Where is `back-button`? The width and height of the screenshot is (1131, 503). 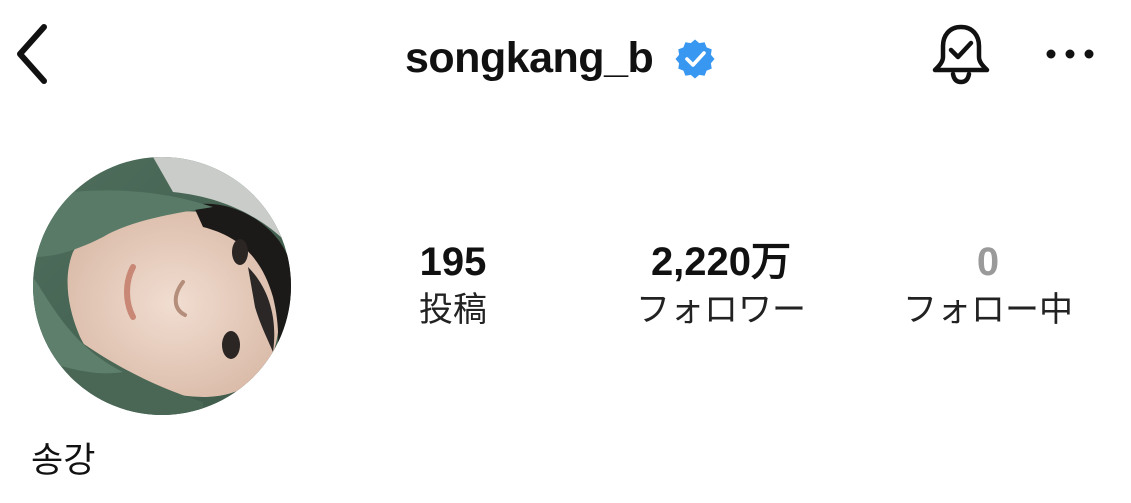 back-button is located at coordinates (32, 56).